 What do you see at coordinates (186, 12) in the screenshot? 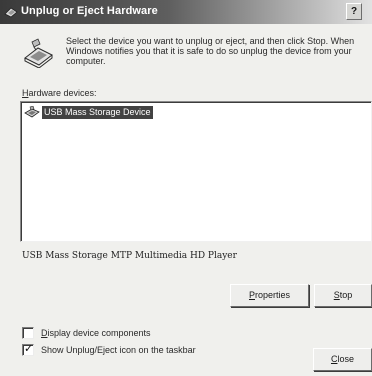
I see `title-bar: Unplug or Eject Hardware ?` at bounding box center [186, 12].